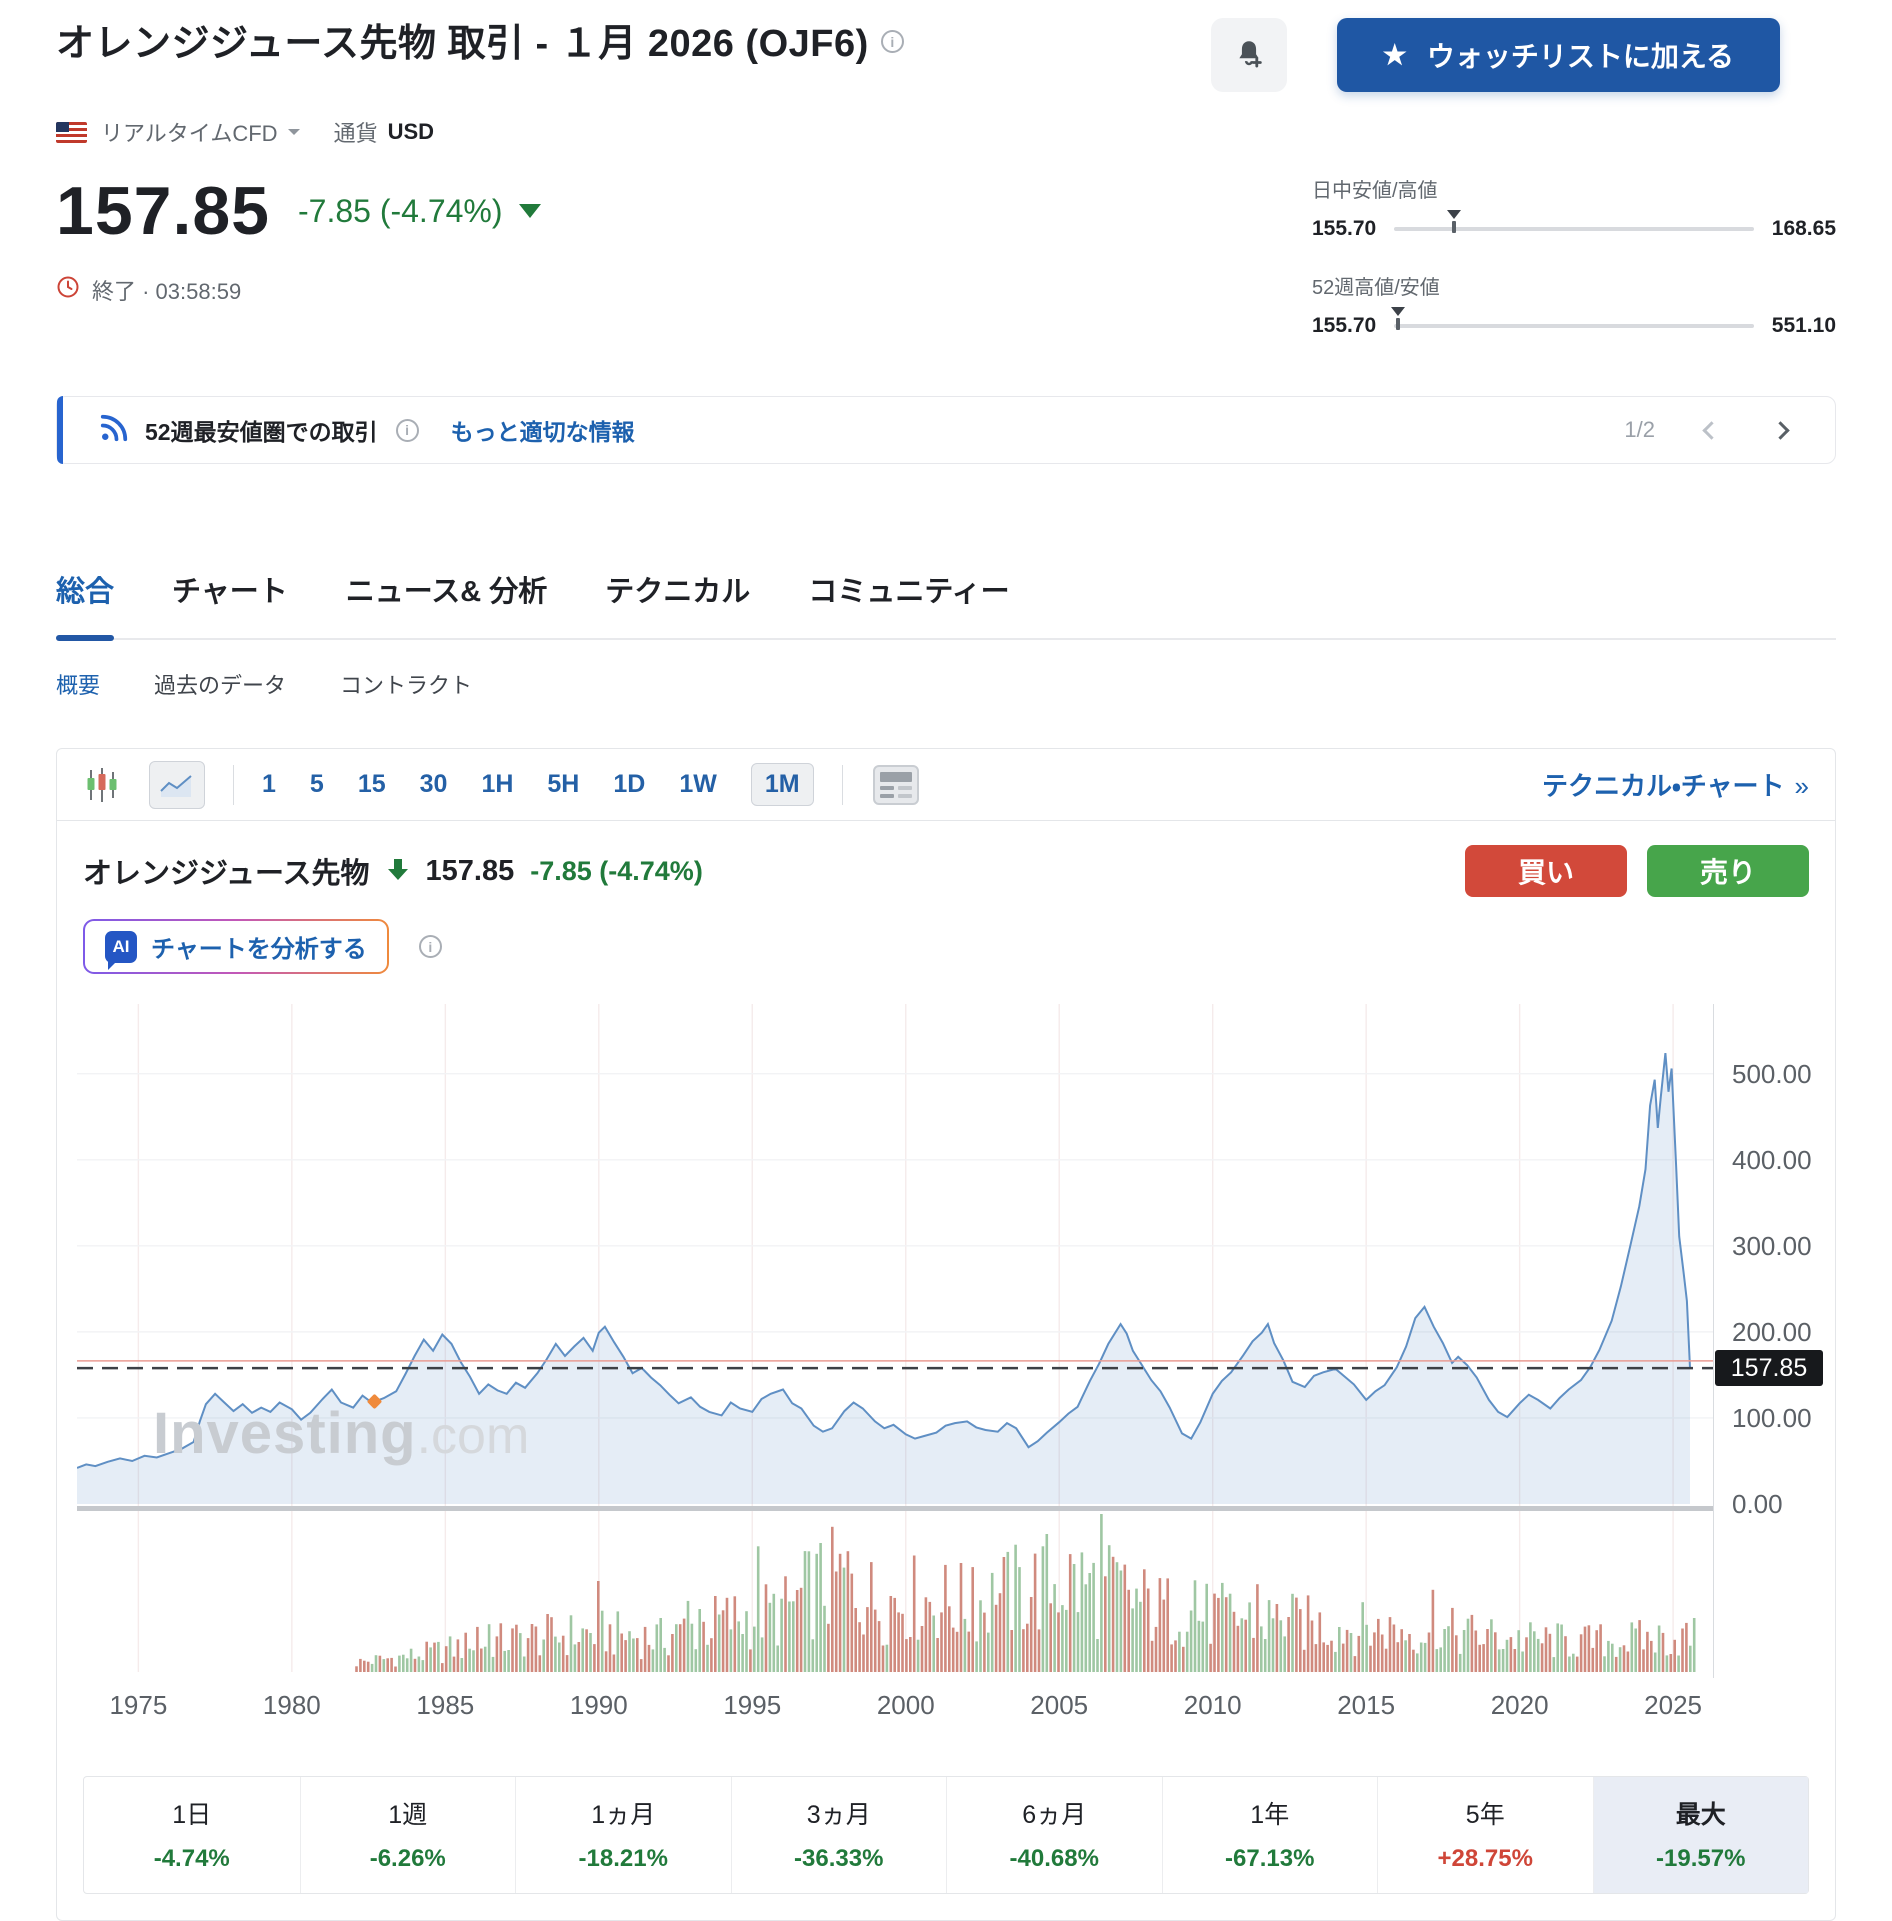 This screenshot has height=1921, width=1892. Describe the element at coordinates (445, 1705) in the screenshot. I see `x-tick-1985: 1985` at that location.